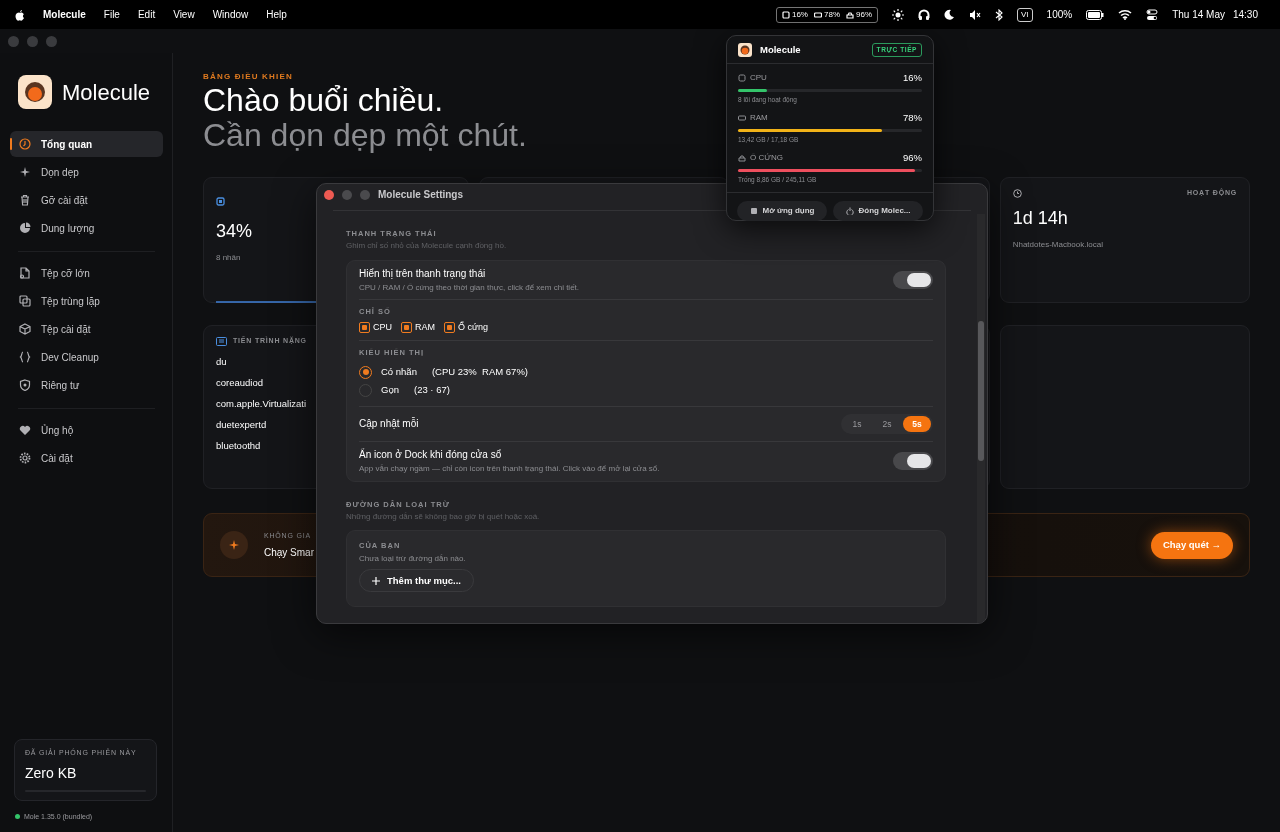 This screenshot has width=1280, height=832. Describe the element at coordinates (25, 430) in the screenshot. I see `heart-icon` at that location.